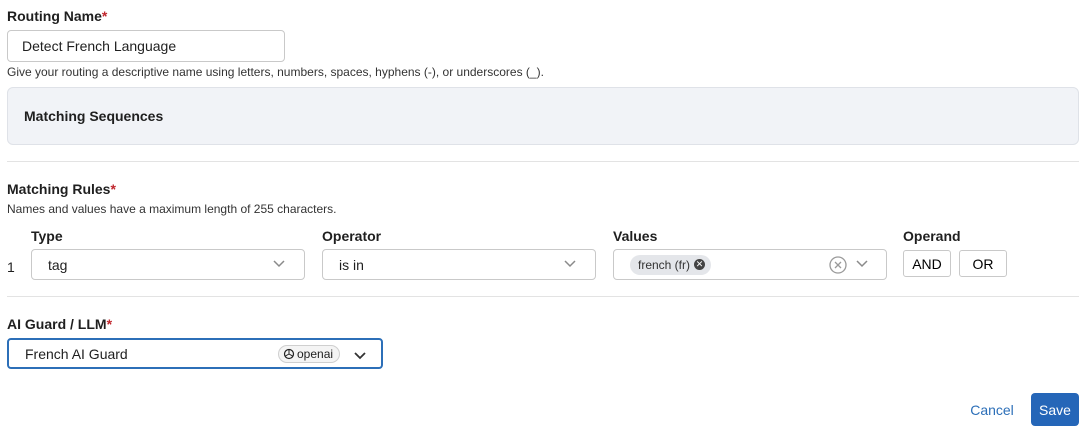  What do you see at coordinates (47, 236) in the screenshot?
I see `column-header-type: Type` at bounding box center [47, 236].